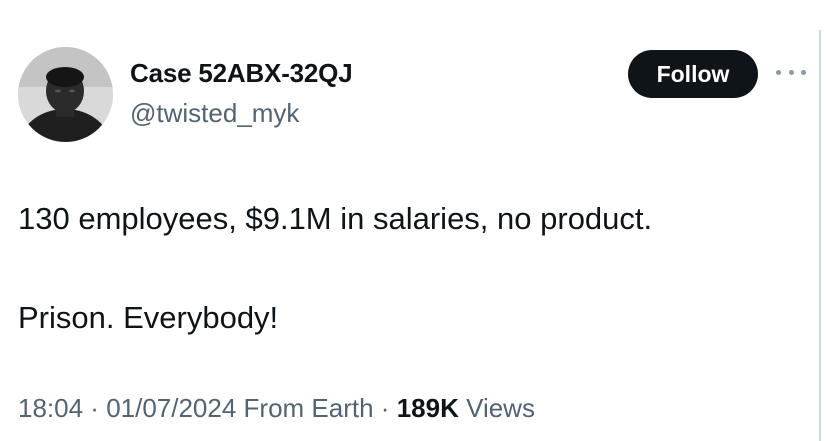 This screenshot has width=828, height=441. What do you see at coordinates (50, 408) in the screenshot?
I see `tweet-time: 18:04` at bounding box center [50, 408].